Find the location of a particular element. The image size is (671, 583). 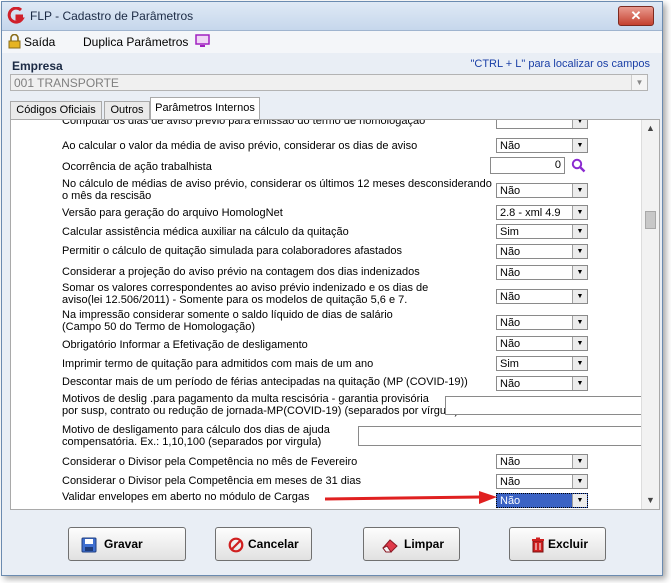

cancel-icon is located at coordinates (236, 545).